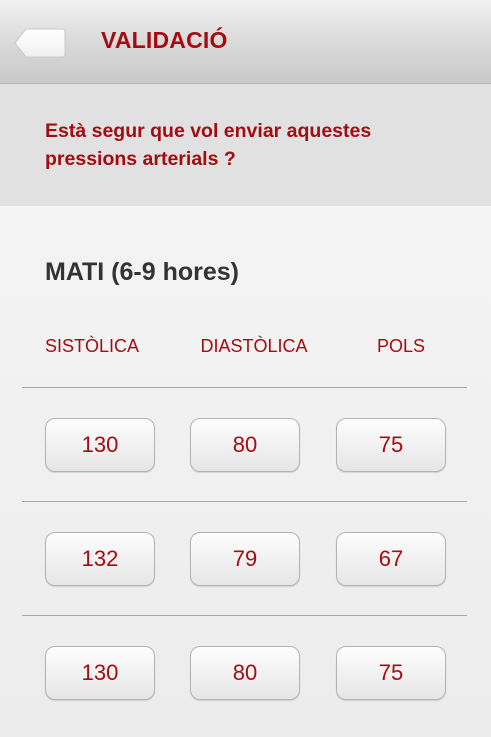 The width and height of the screenshot is (491, 737). I want to click on pulse-value: 67, so click(391, 559).